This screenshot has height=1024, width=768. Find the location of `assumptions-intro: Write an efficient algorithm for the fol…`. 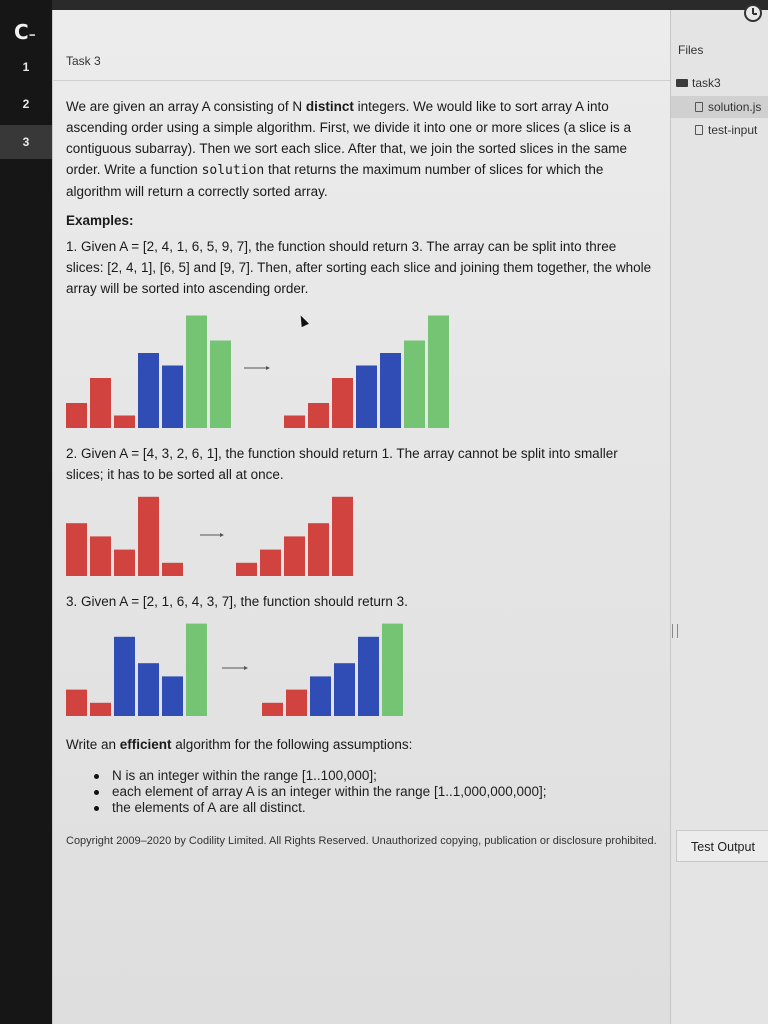

assumptions-intro: Write an efficient algorithm for the fol… is located at coordinates (239, 744).